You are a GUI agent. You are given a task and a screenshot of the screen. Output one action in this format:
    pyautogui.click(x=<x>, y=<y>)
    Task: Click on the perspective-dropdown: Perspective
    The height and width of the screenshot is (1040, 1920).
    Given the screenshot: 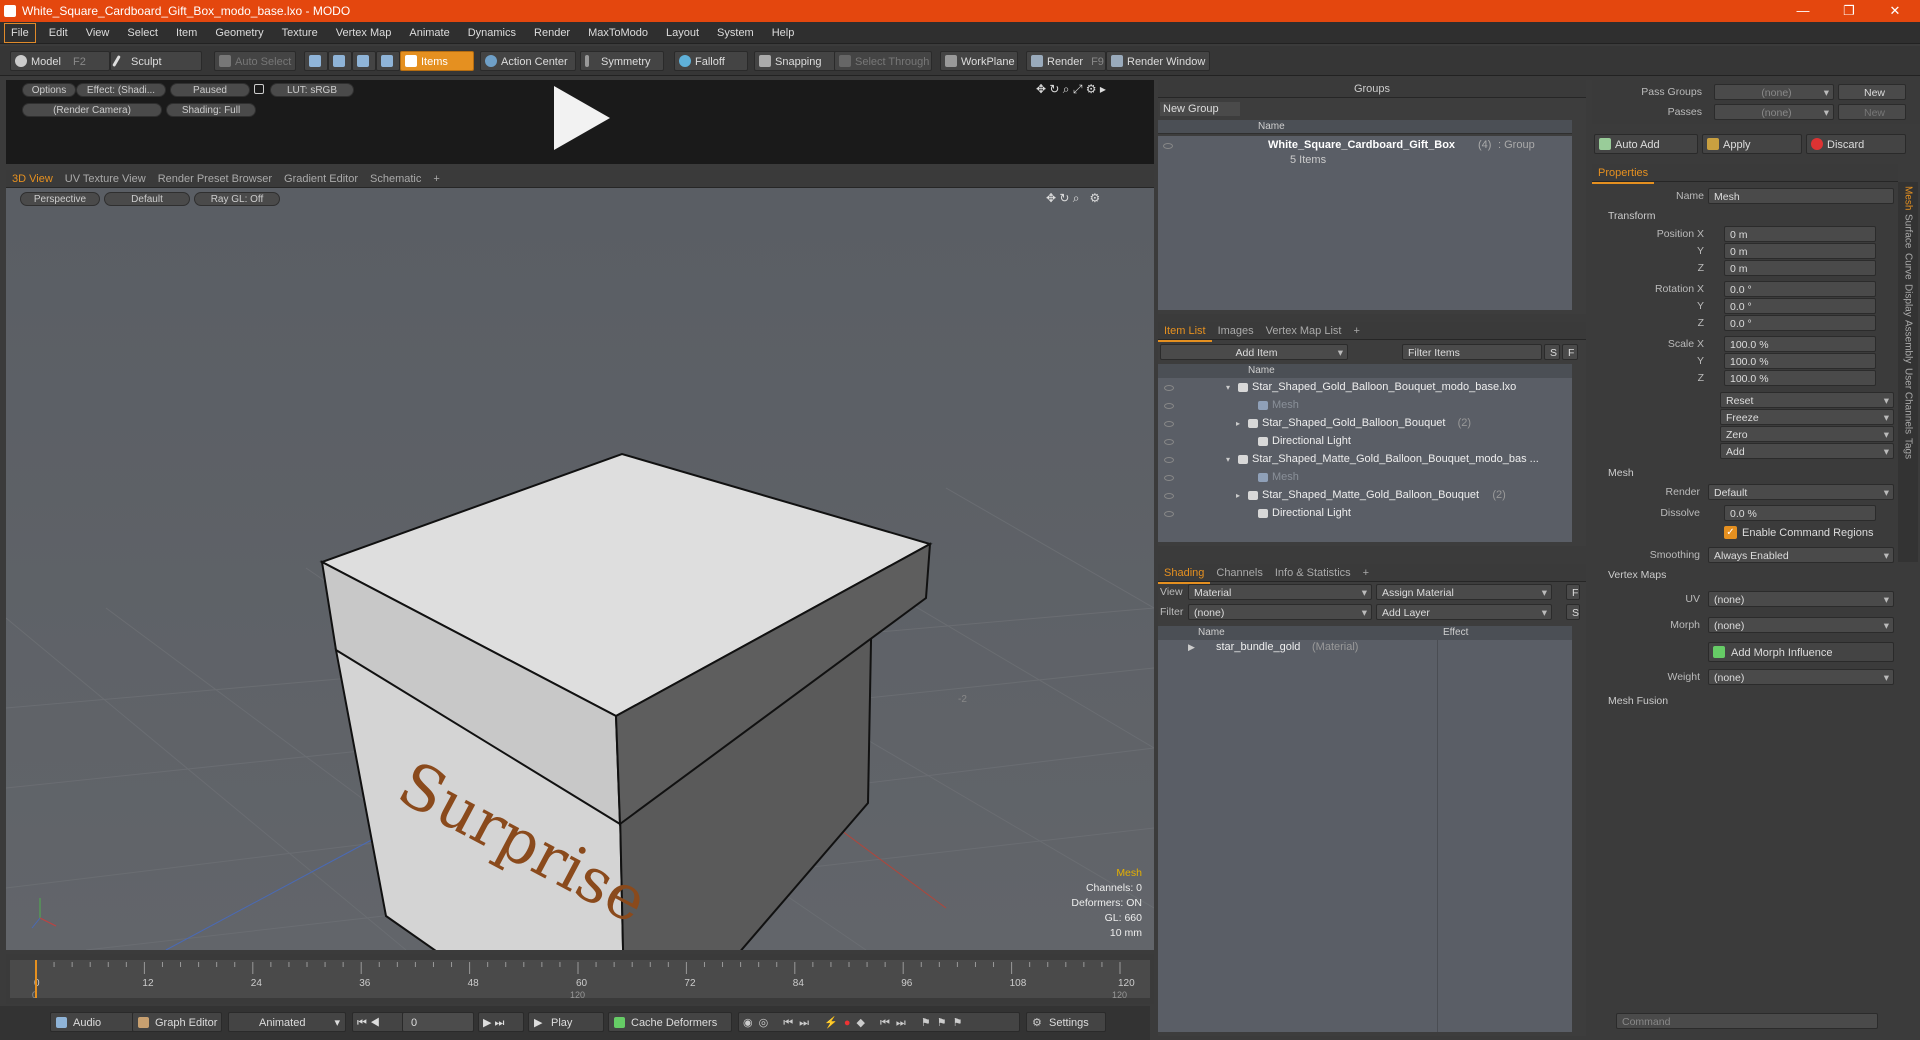 What is the action you would take?
    pyautogui.click(x=60, y=199)
    